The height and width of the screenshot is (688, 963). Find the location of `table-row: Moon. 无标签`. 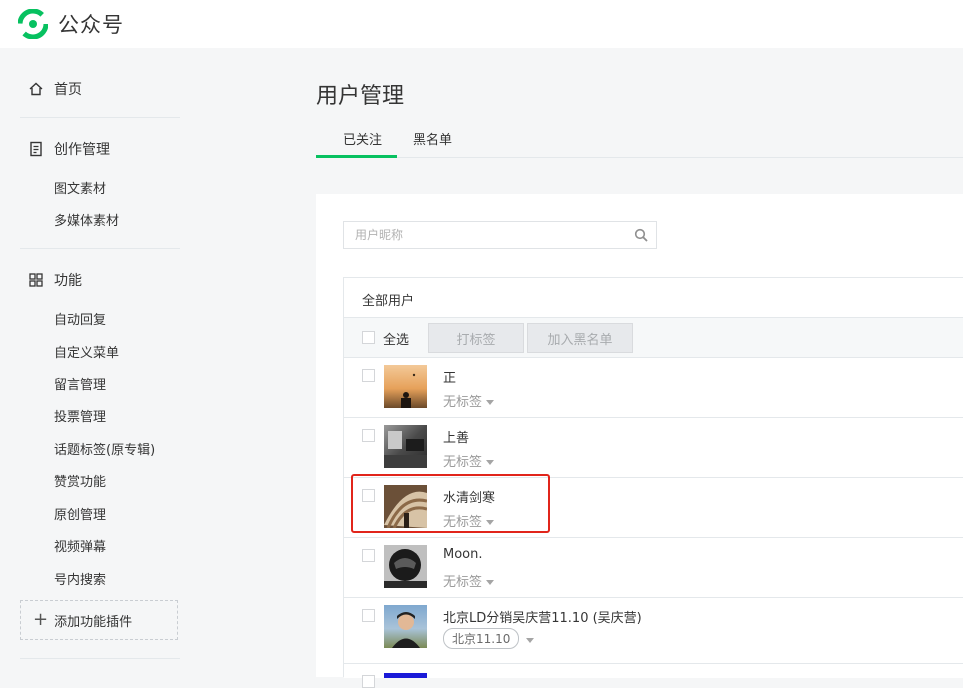

table-row: Moon. 无标签 is located at coordinates (653, 568).